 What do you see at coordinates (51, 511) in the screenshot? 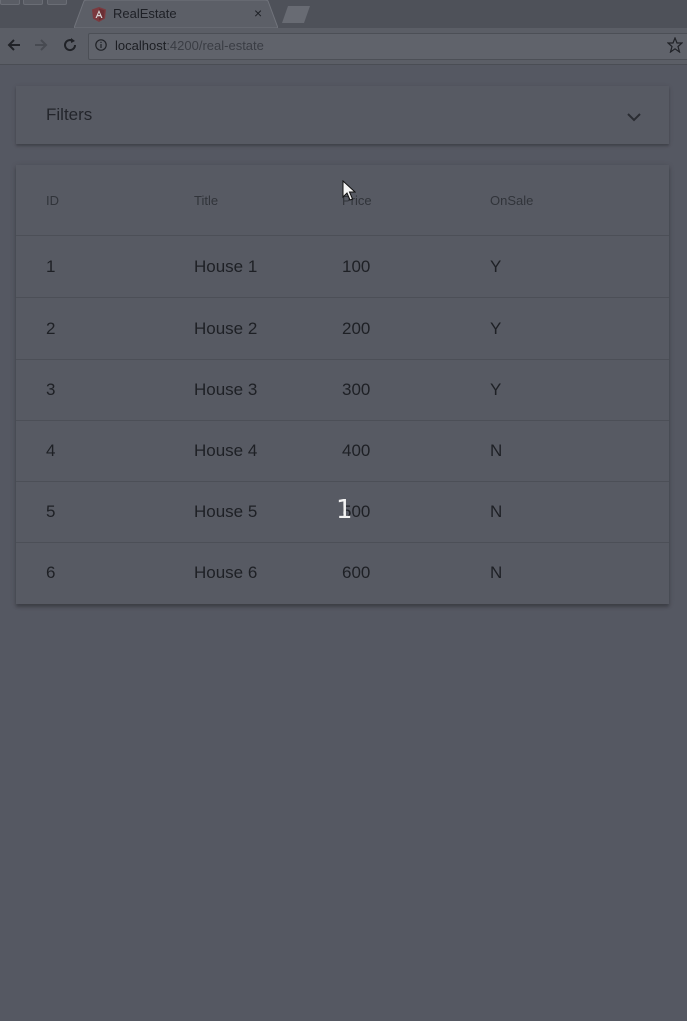
I see `cell-id: 5` at bounding box center [51, 511].